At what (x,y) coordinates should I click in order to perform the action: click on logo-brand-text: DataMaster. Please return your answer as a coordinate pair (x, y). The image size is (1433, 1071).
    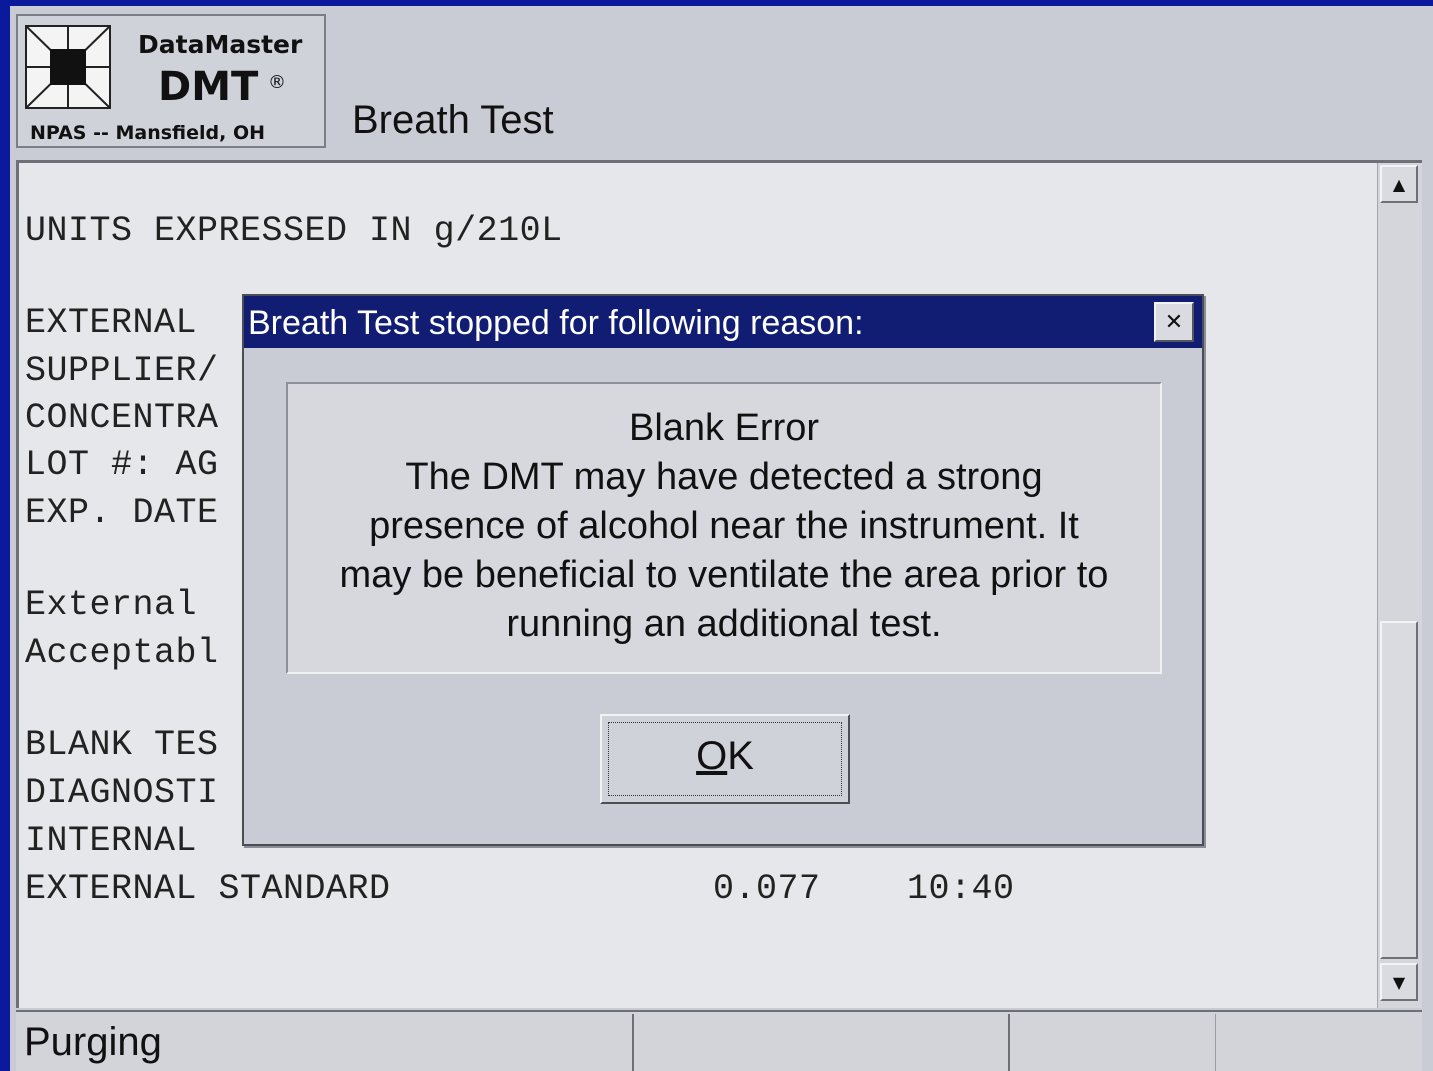
    Looking at the image, I should click on (220, 44).